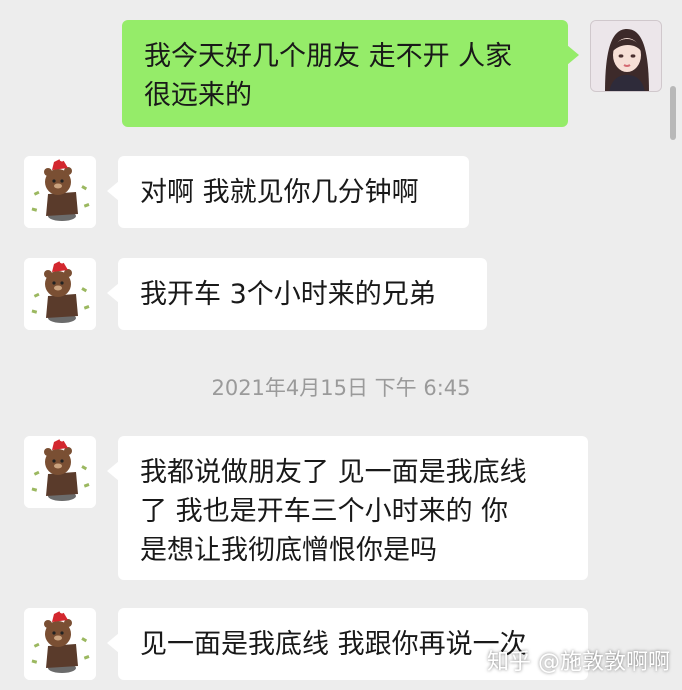 The width and height of the screenshot is (682, 690). I want to click on message-timestamp: 2021年4月15日 下午 6:45, so click(341, 388).